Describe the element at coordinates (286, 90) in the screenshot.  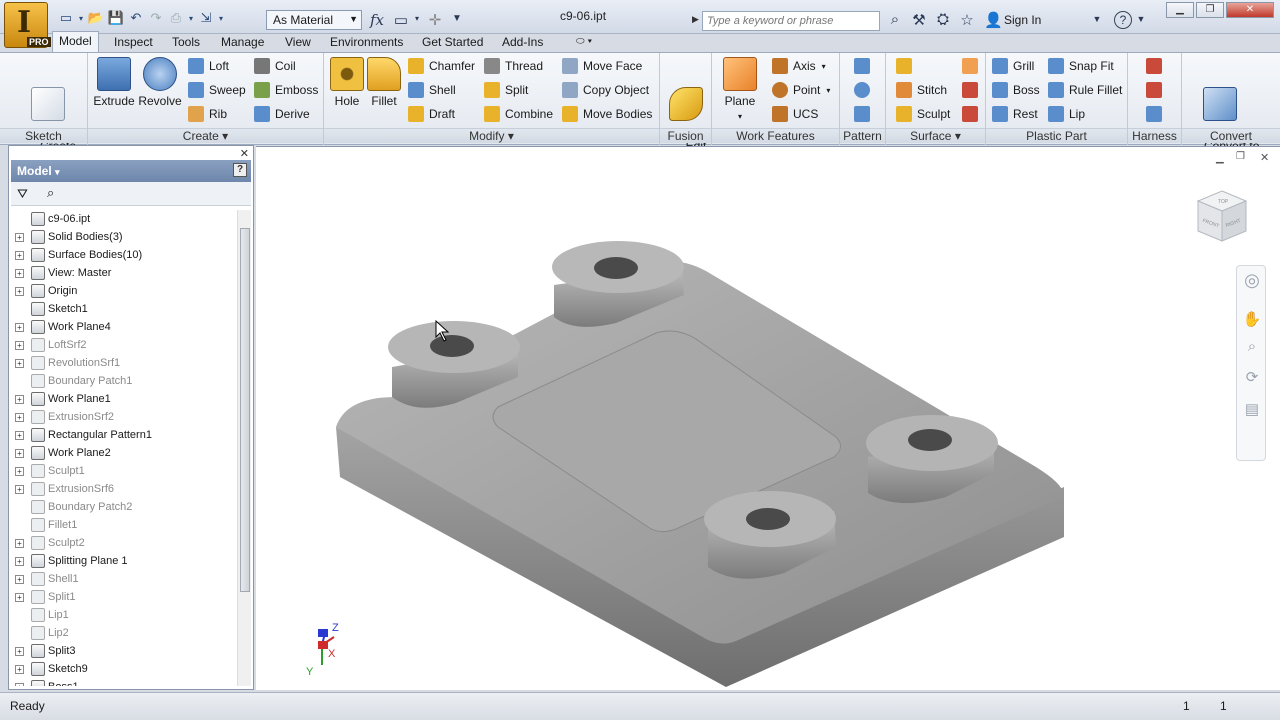
I see `emboss-button: Emboss` at that location.